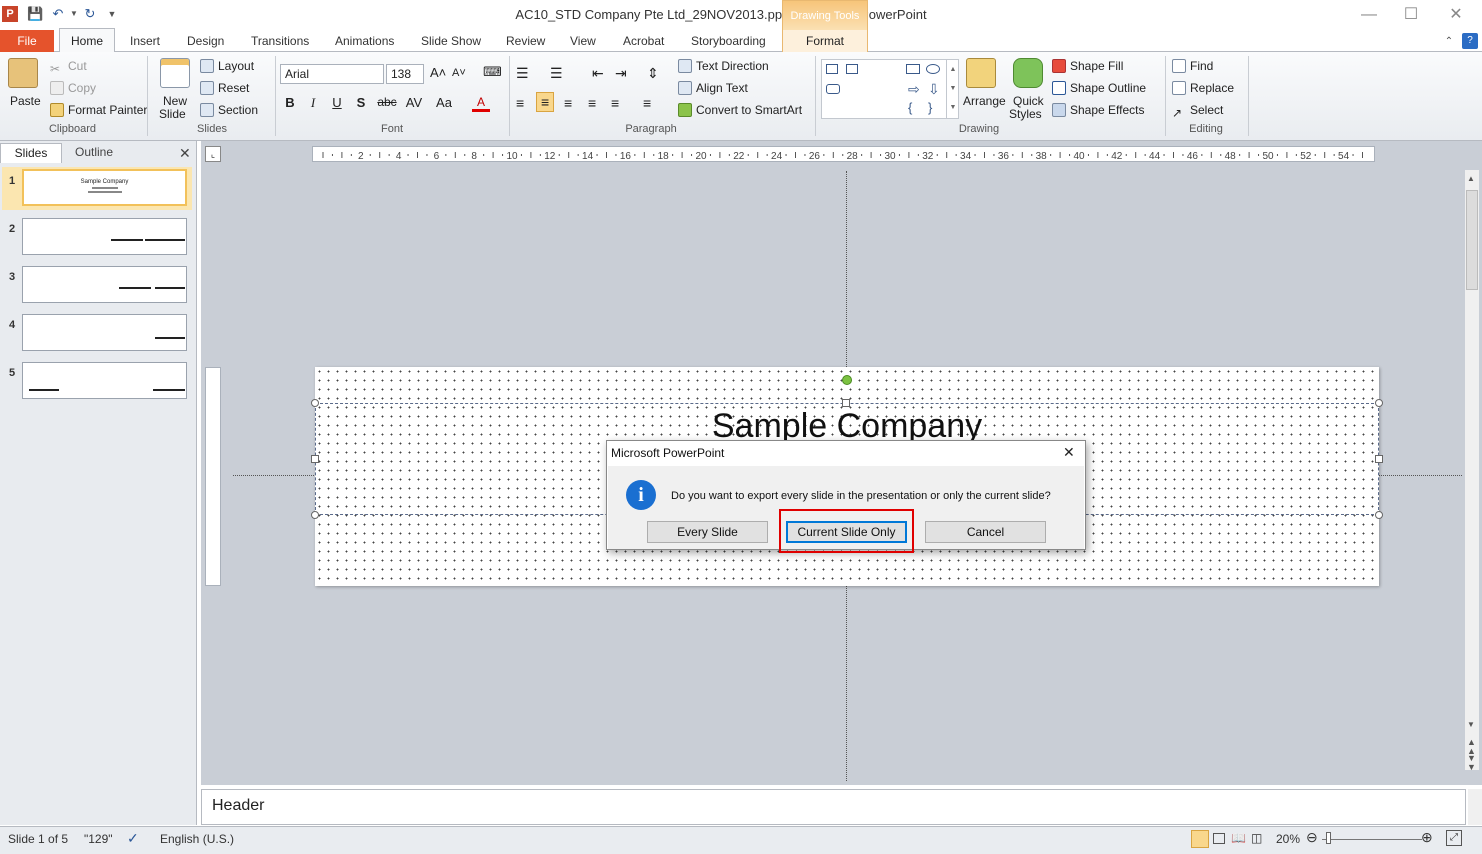 The image size is (1482, 854). Describe the element at coordinates (31, 153) in the screenshot. I see `tab-slides: Slides` at that location.